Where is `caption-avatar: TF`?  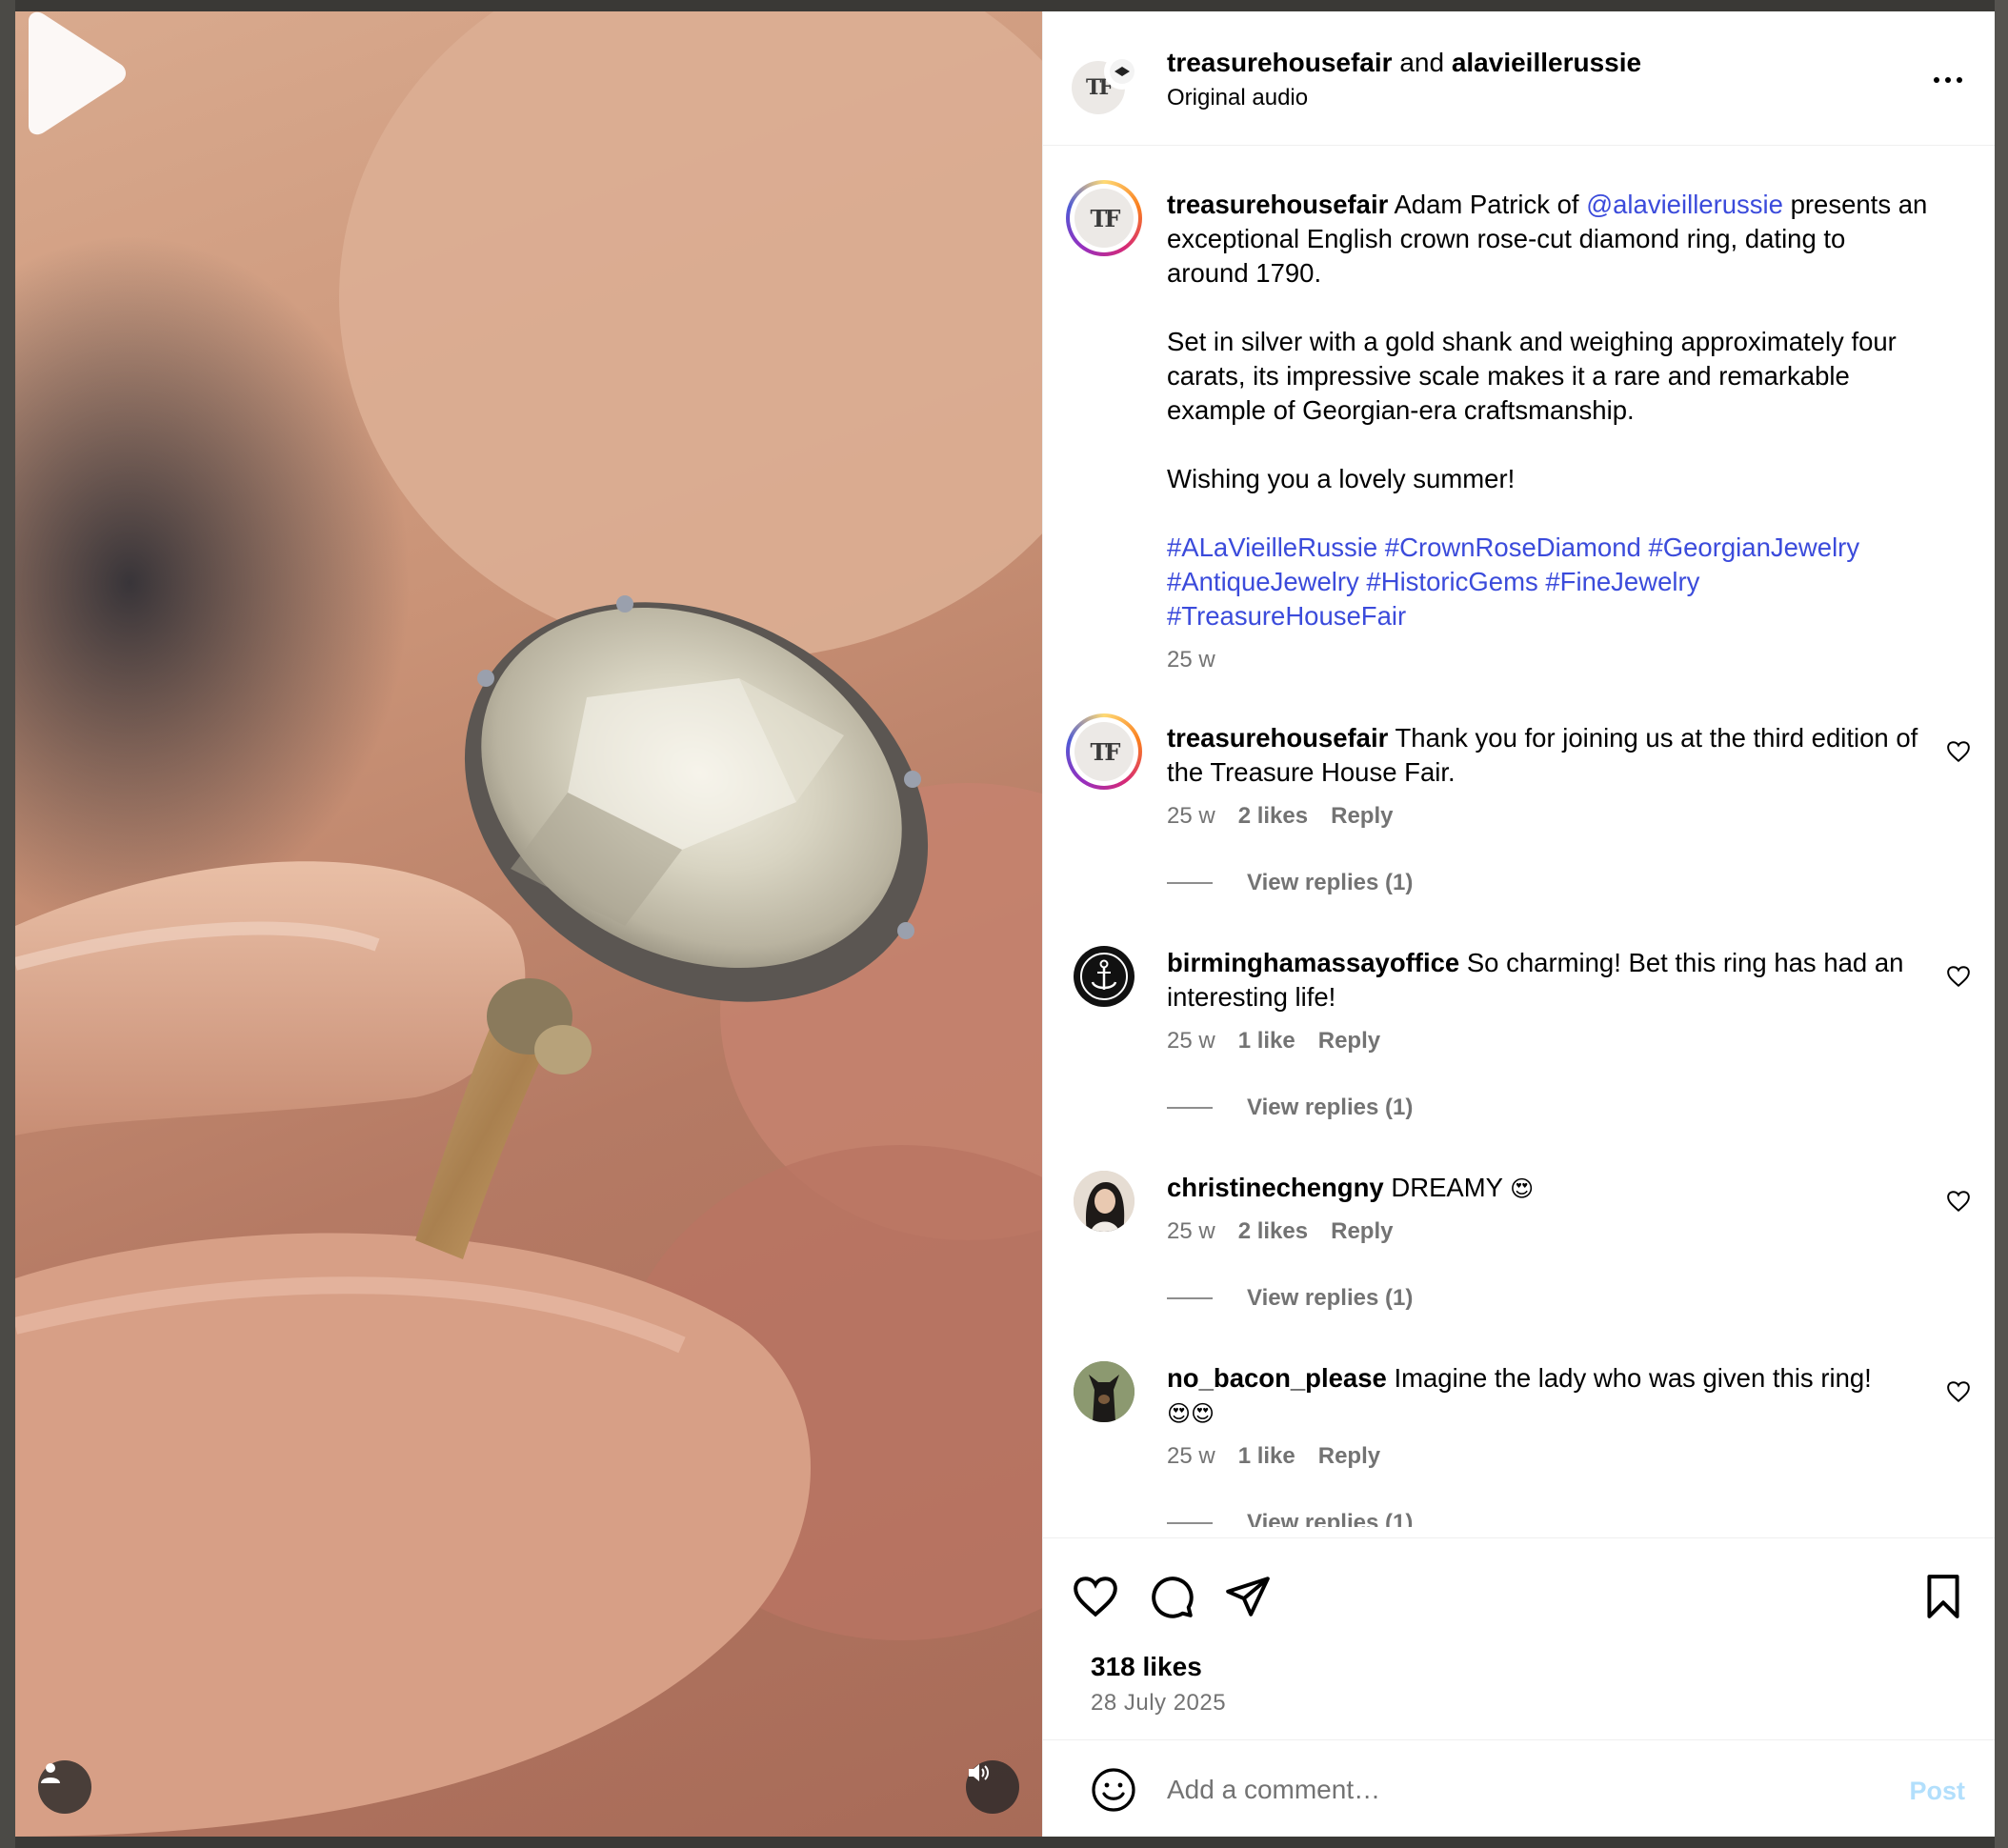
caption-avatar: TF is located at coordinates (1104, 218).